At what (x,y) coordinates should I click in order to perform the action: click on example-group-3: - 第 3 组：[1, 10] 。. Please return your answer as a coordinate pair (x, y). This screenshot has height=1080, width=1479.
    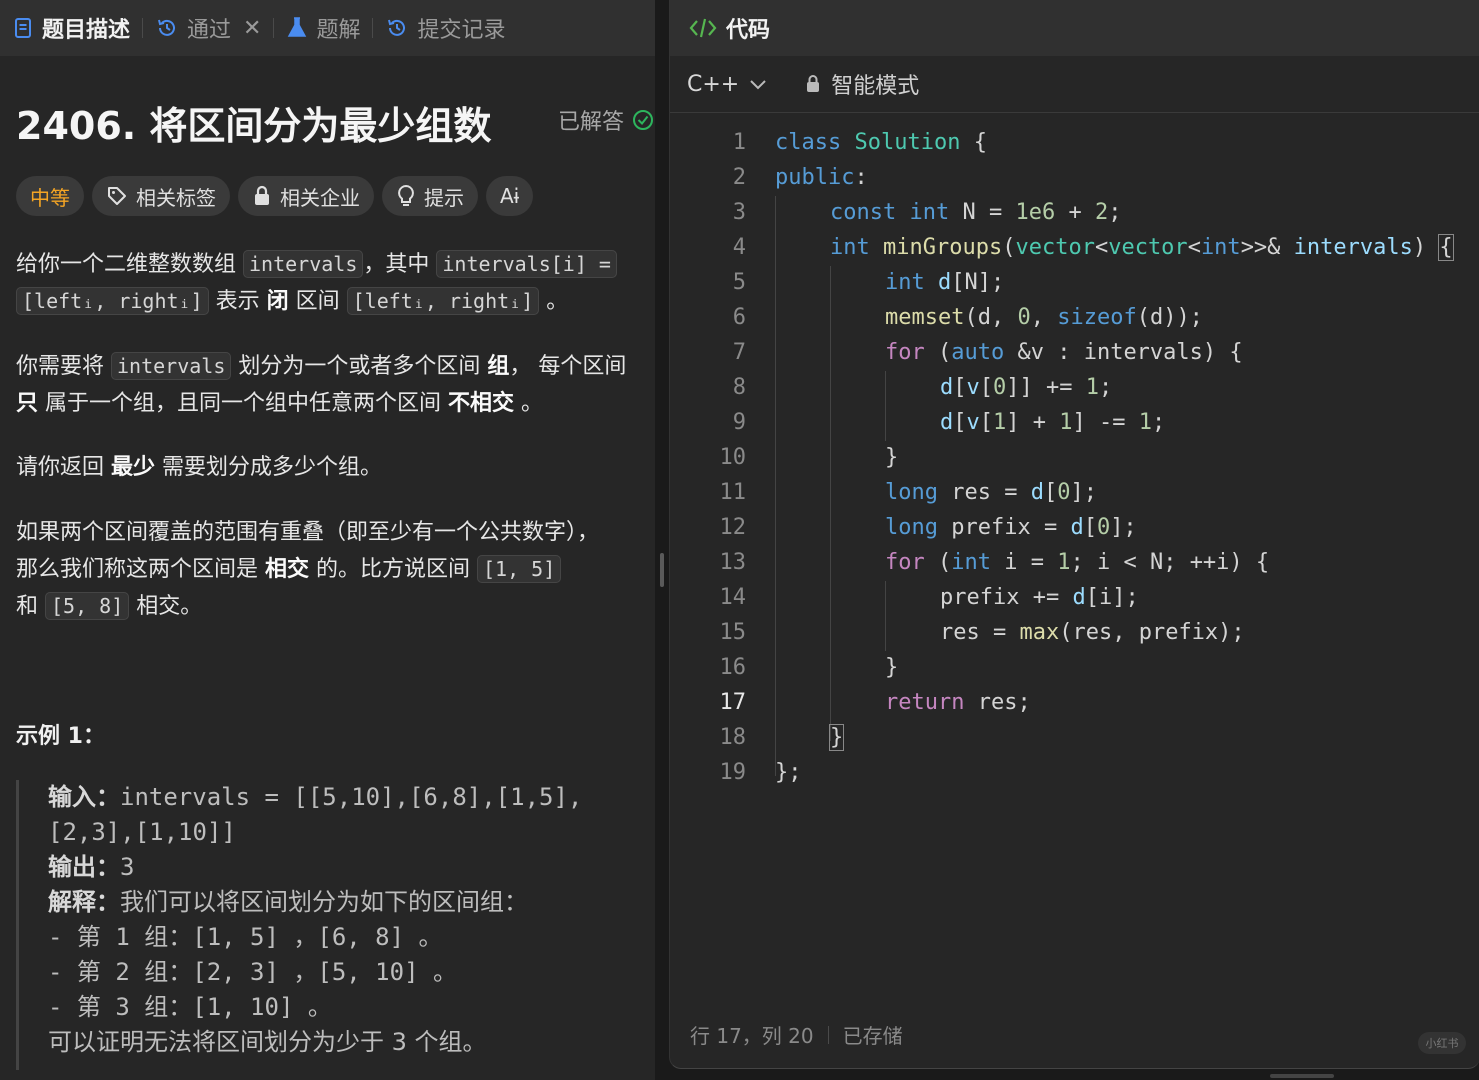
    Looking at the image, I should click on (190, 1007).